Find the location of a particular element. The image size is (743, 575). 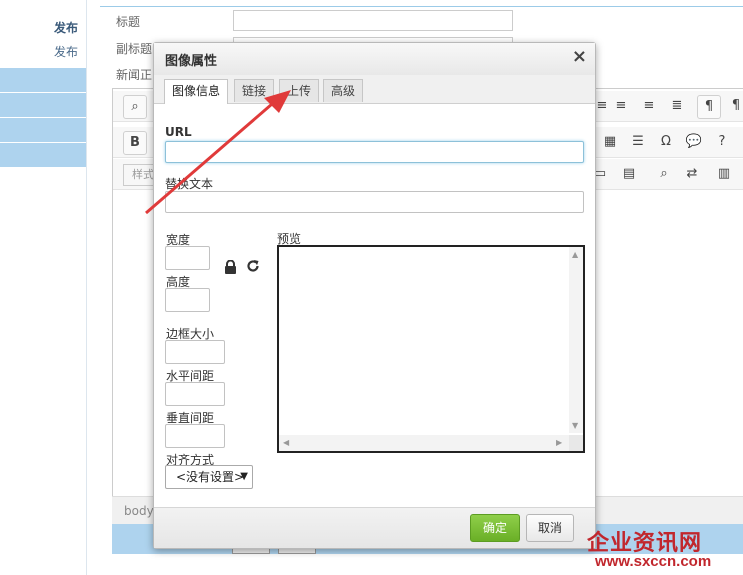

left-sidebar: 发布 发布 is located at coordinates (43, 287).